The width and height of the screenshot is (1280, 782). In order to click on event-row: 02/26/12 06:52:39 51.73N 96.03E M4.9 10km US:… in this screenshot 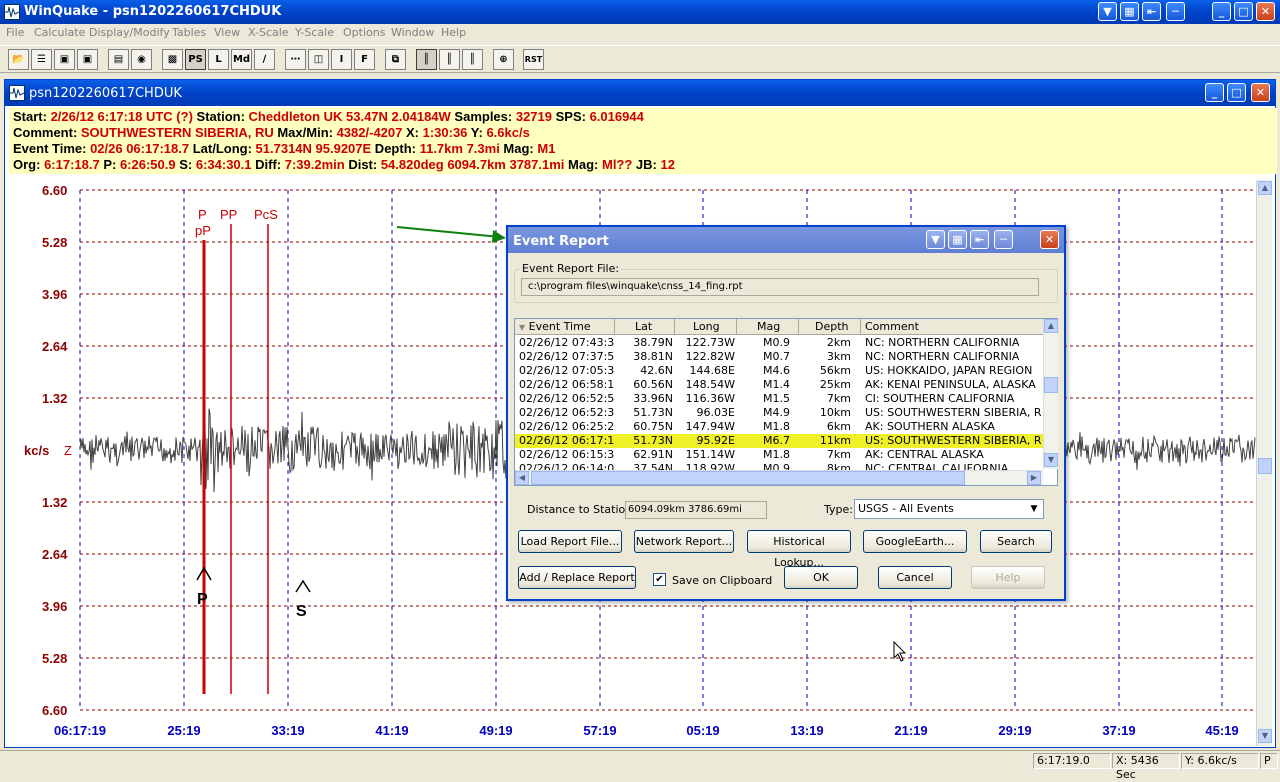, I will do `click(779, 413)`.